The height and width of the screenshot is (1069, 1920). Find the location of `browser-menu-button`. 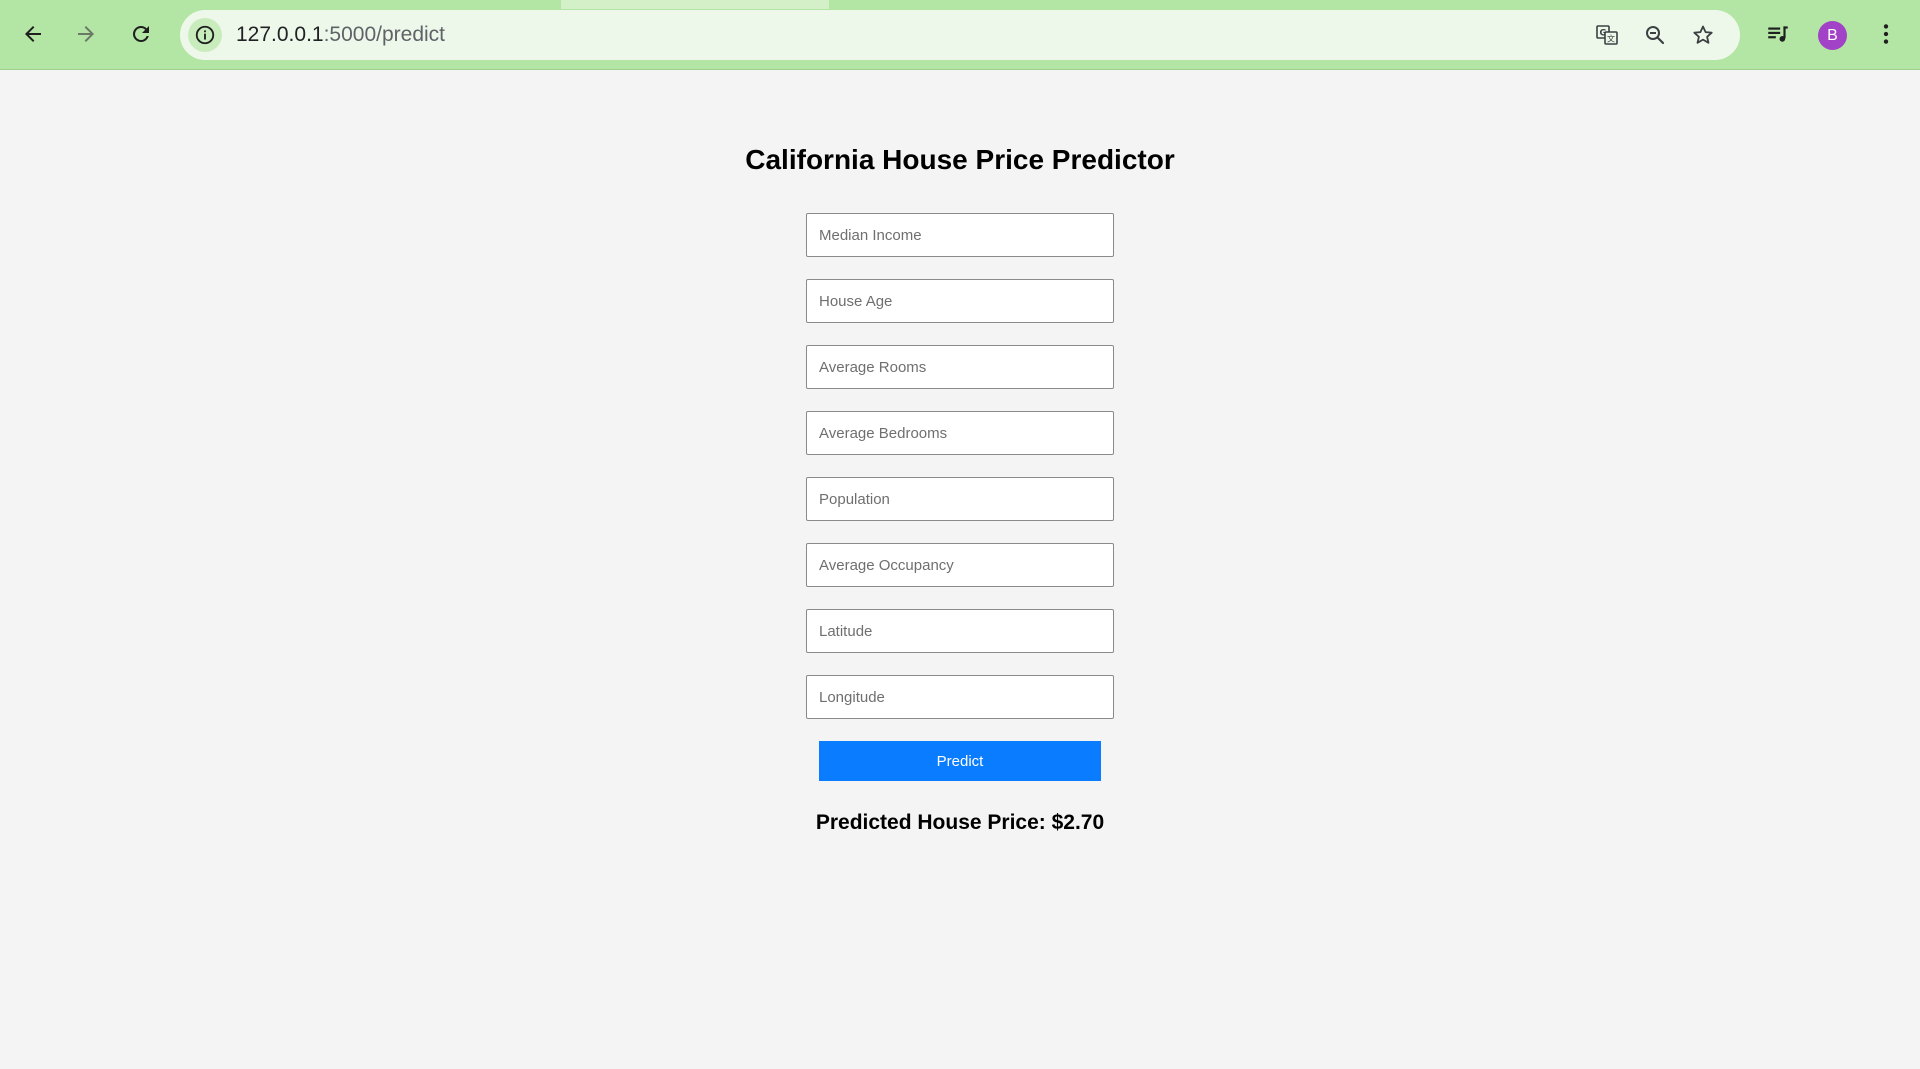

browser-menu-button is located at coordinates (1886, 34).